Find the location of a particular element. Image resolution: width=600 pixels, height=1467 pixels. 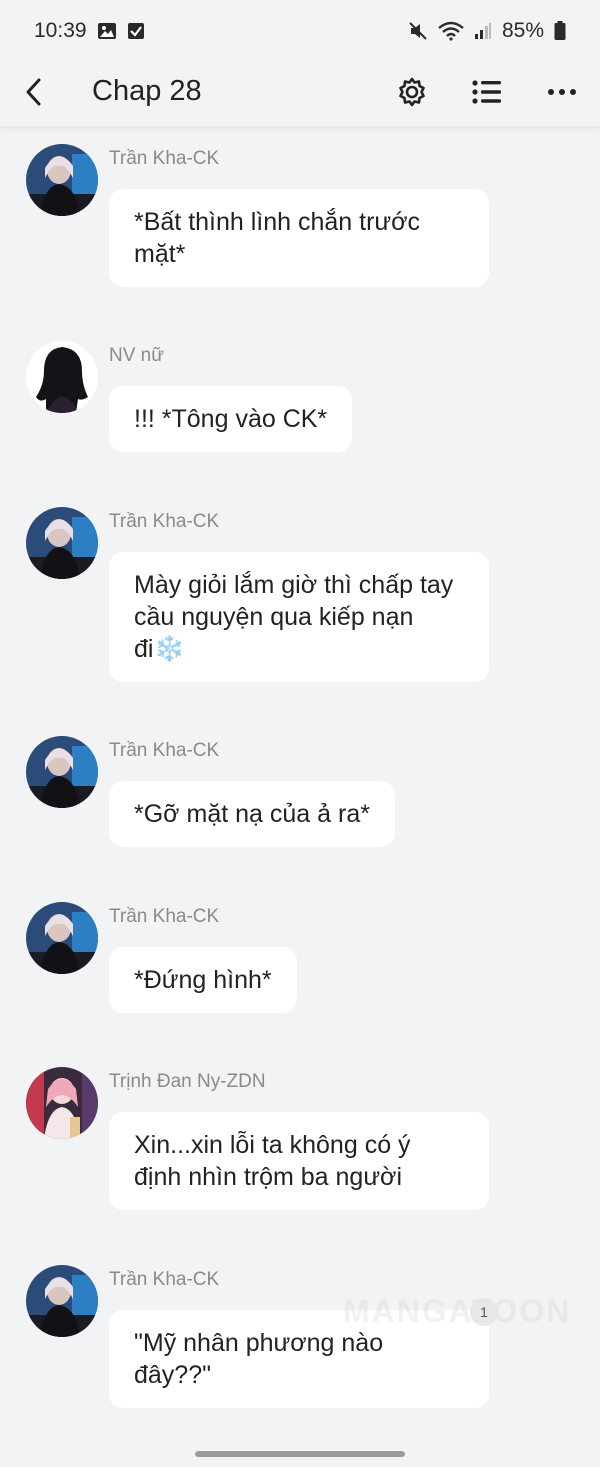

message-bubble: *Bất thình lình chắn trước mặt* is located at coordinates (299, 238).